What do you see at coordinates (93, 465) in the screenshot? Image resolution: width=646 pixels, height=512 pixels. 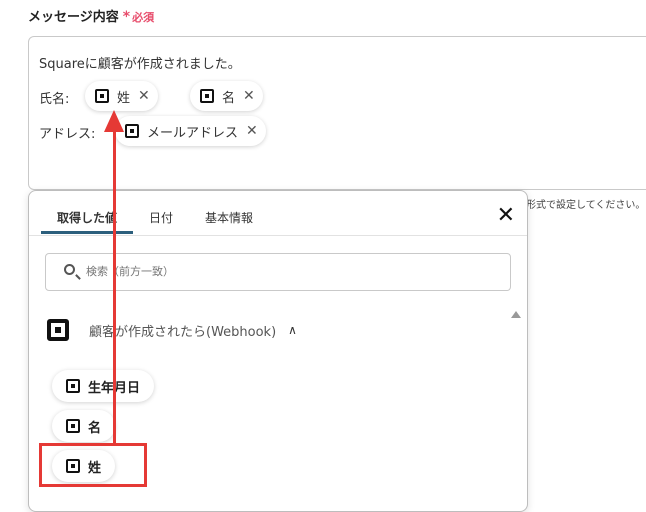 I see `annotation-highlight-box` at bounding box center [93, 465].